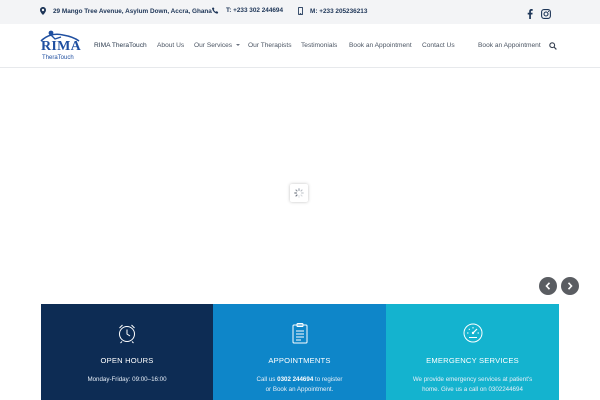 This screenshot has width=600, height=400. I want to click on instagram-link, so click(546, 15).